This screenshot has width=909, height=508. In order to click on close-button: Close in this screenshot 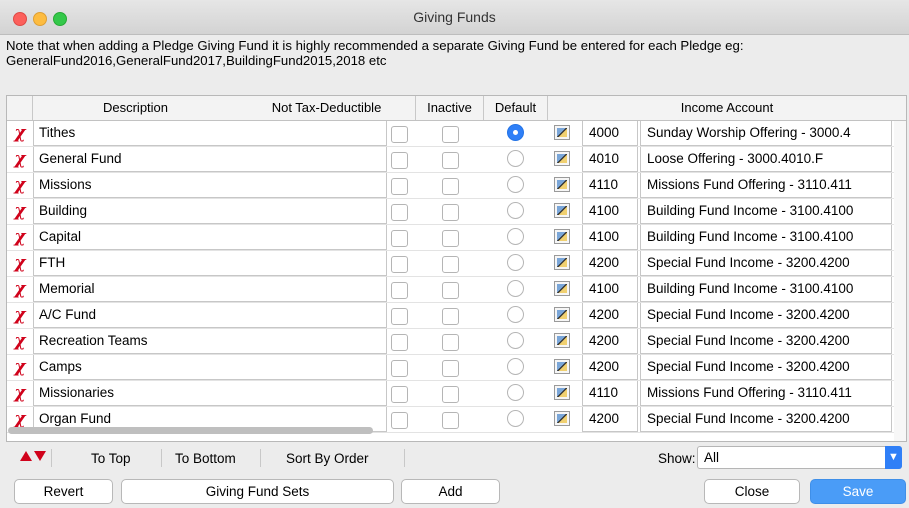, I will do `click(752, 491)`.